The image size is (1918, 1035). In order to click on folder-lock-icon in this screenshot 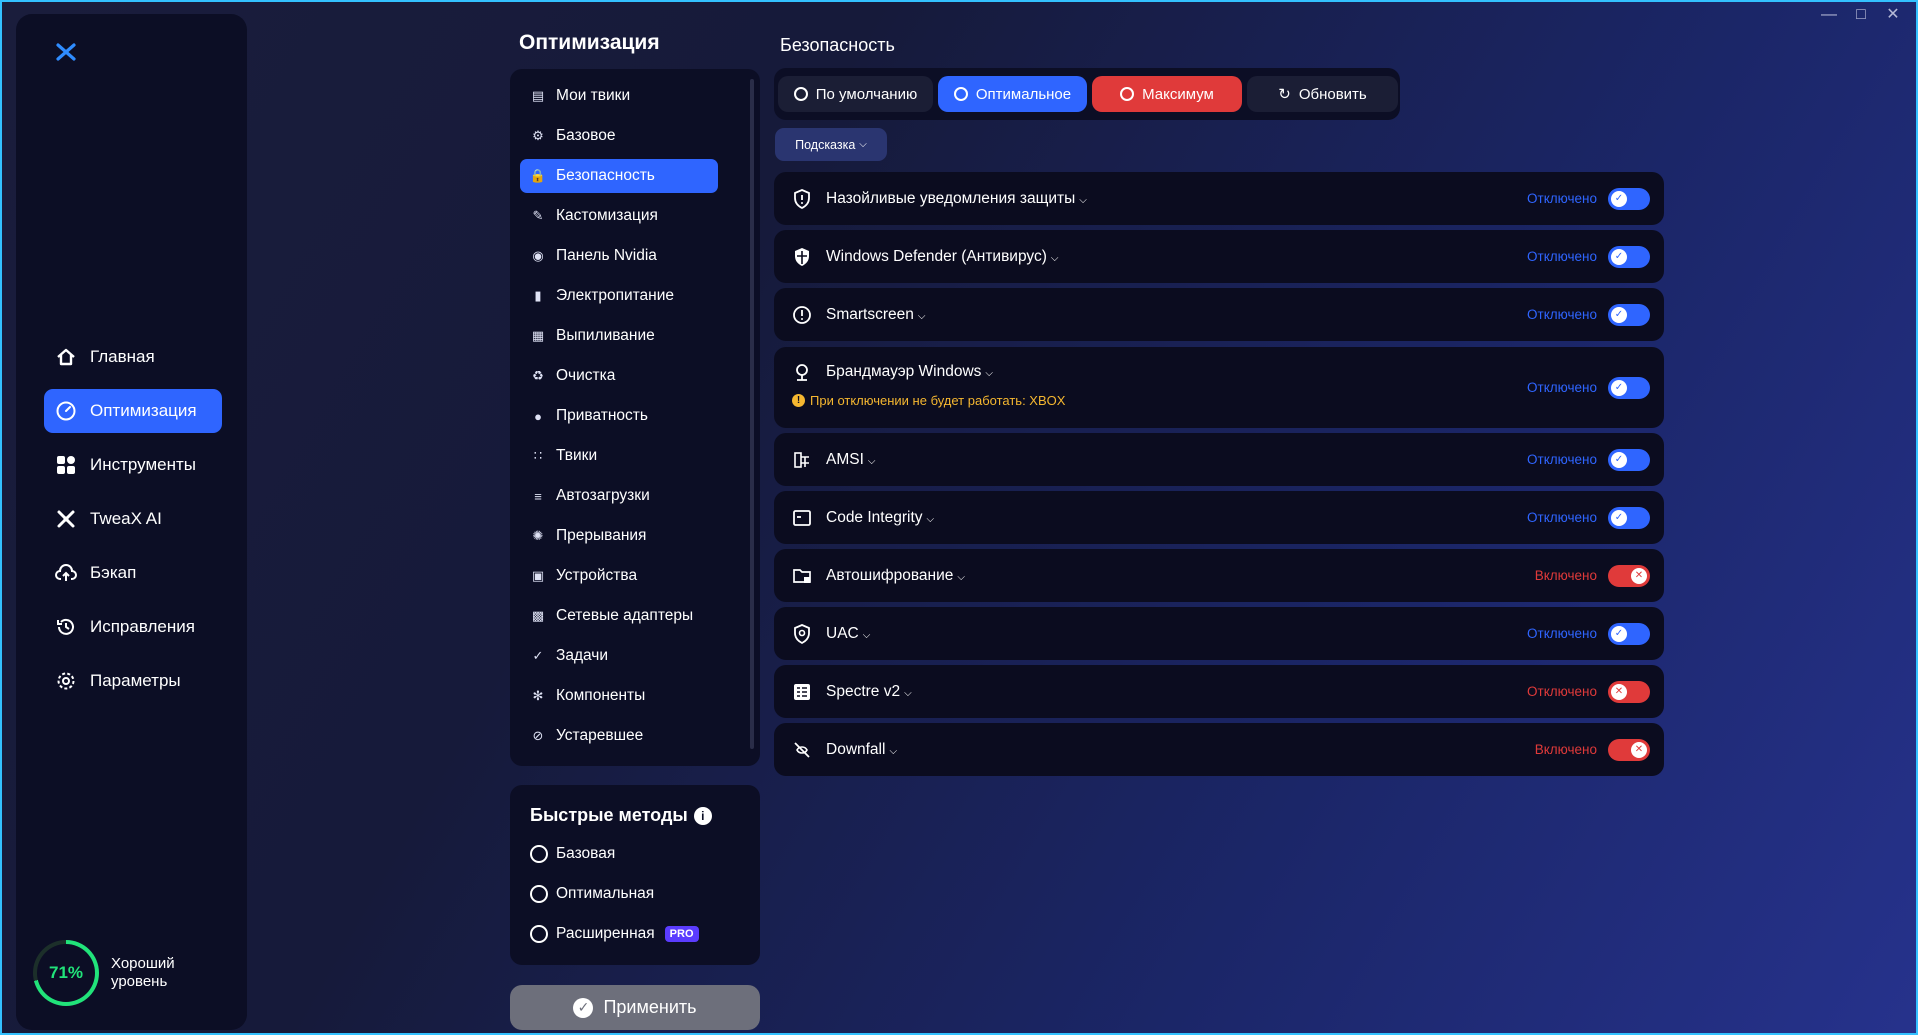, I will do `click(802, 576)`.